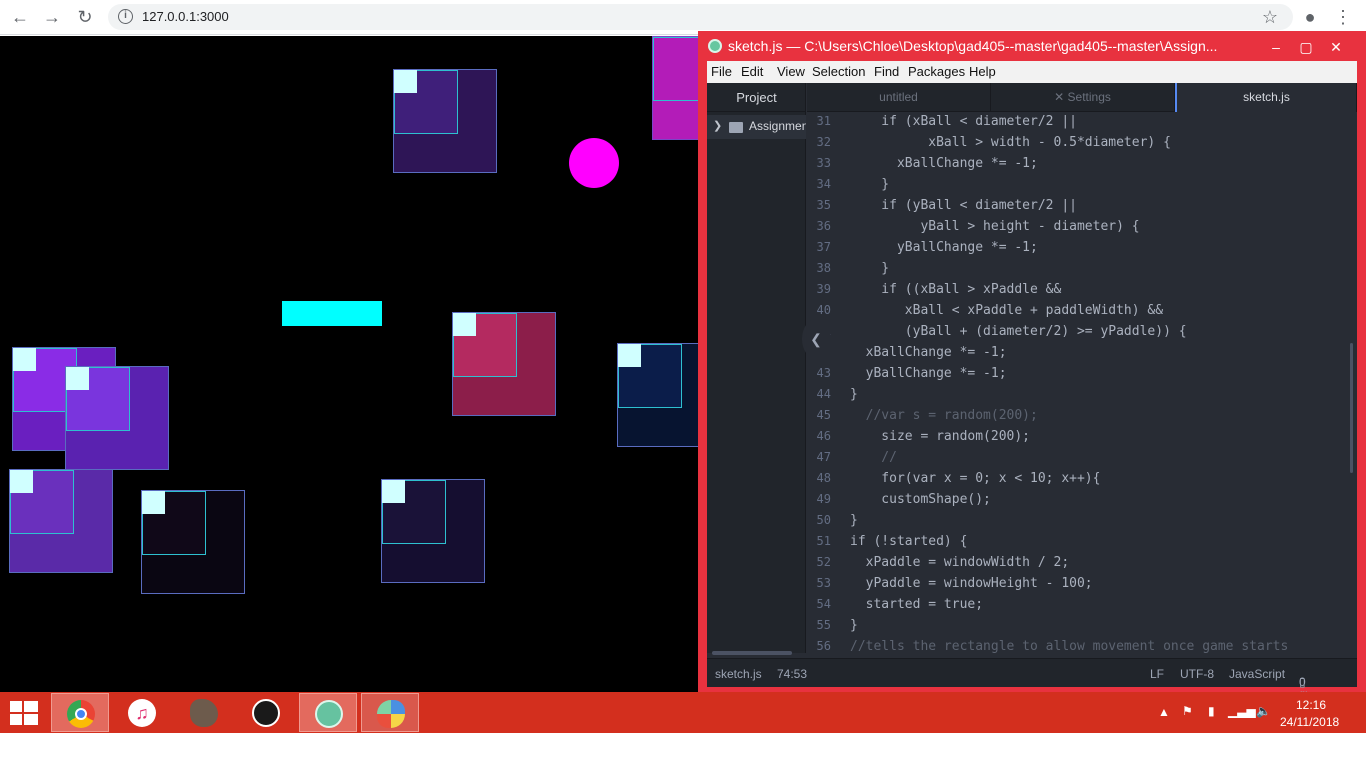 This screenshot has height=768, width=1366. I want to click on code-line: 40 xBall < xPaddle + paddleWidth) &&, so click(1082, 313).